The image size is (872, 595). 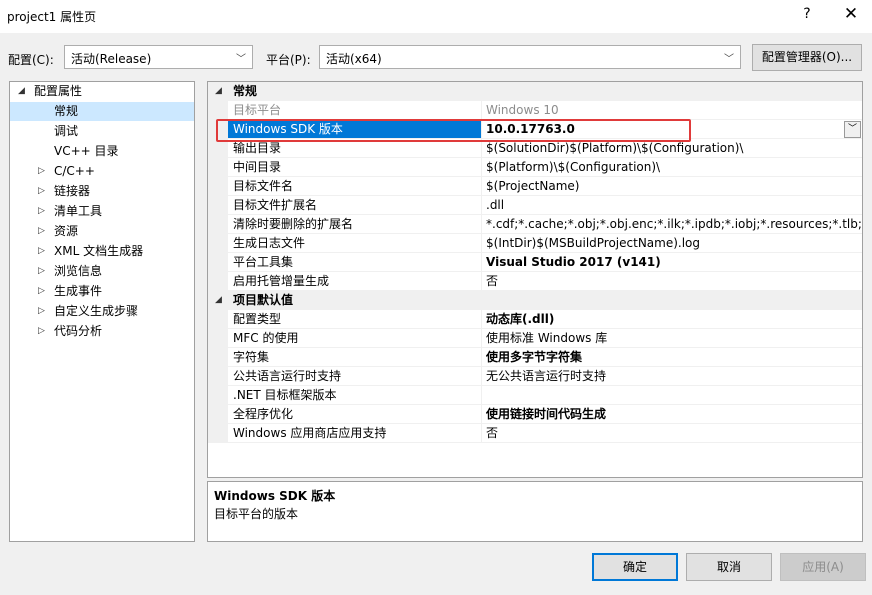 I want to click on property-row: 公共语言运行时支持 无公共语言运行时支持, so click(x=535, y=376).